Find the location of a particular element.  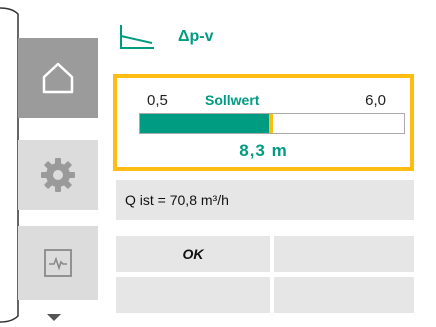

sidebar-item-settings is located at coordinates (58, 175).